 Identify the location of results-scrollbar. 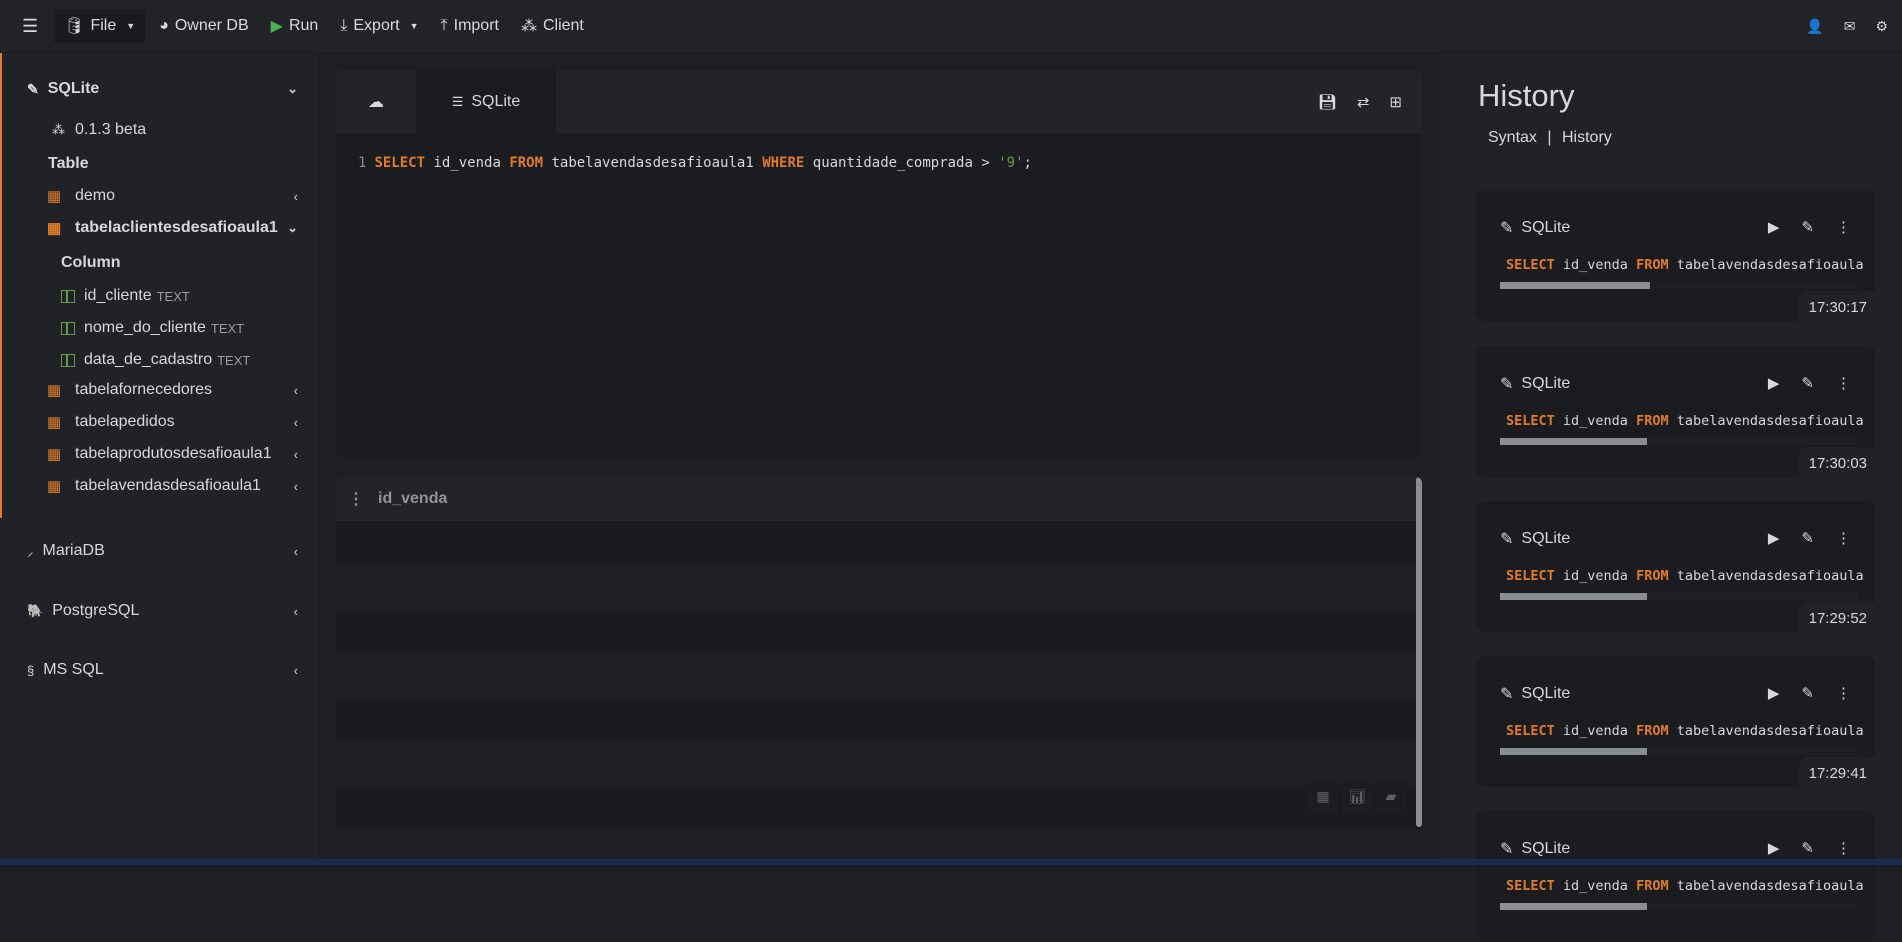
(1419, 652).